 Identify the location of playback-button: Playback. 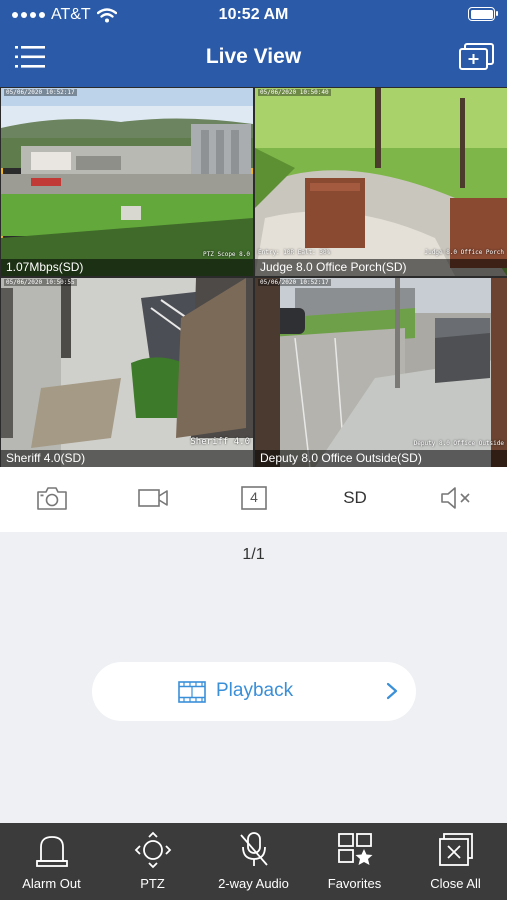
(254, 691).